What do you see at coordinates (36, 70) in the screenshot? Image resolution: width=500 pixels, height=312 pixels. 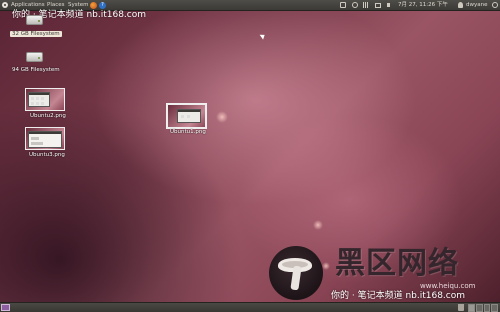 I see `desktop-icon-label: 94 GB Filesystem` at bounding box center [36, 70].